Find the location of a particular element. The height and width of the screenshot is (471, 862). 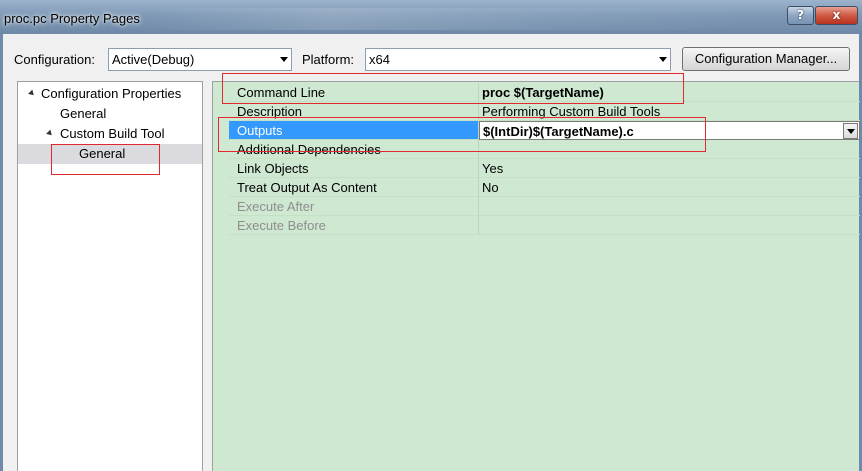

close-button: x is located at coordinates (836, 15).